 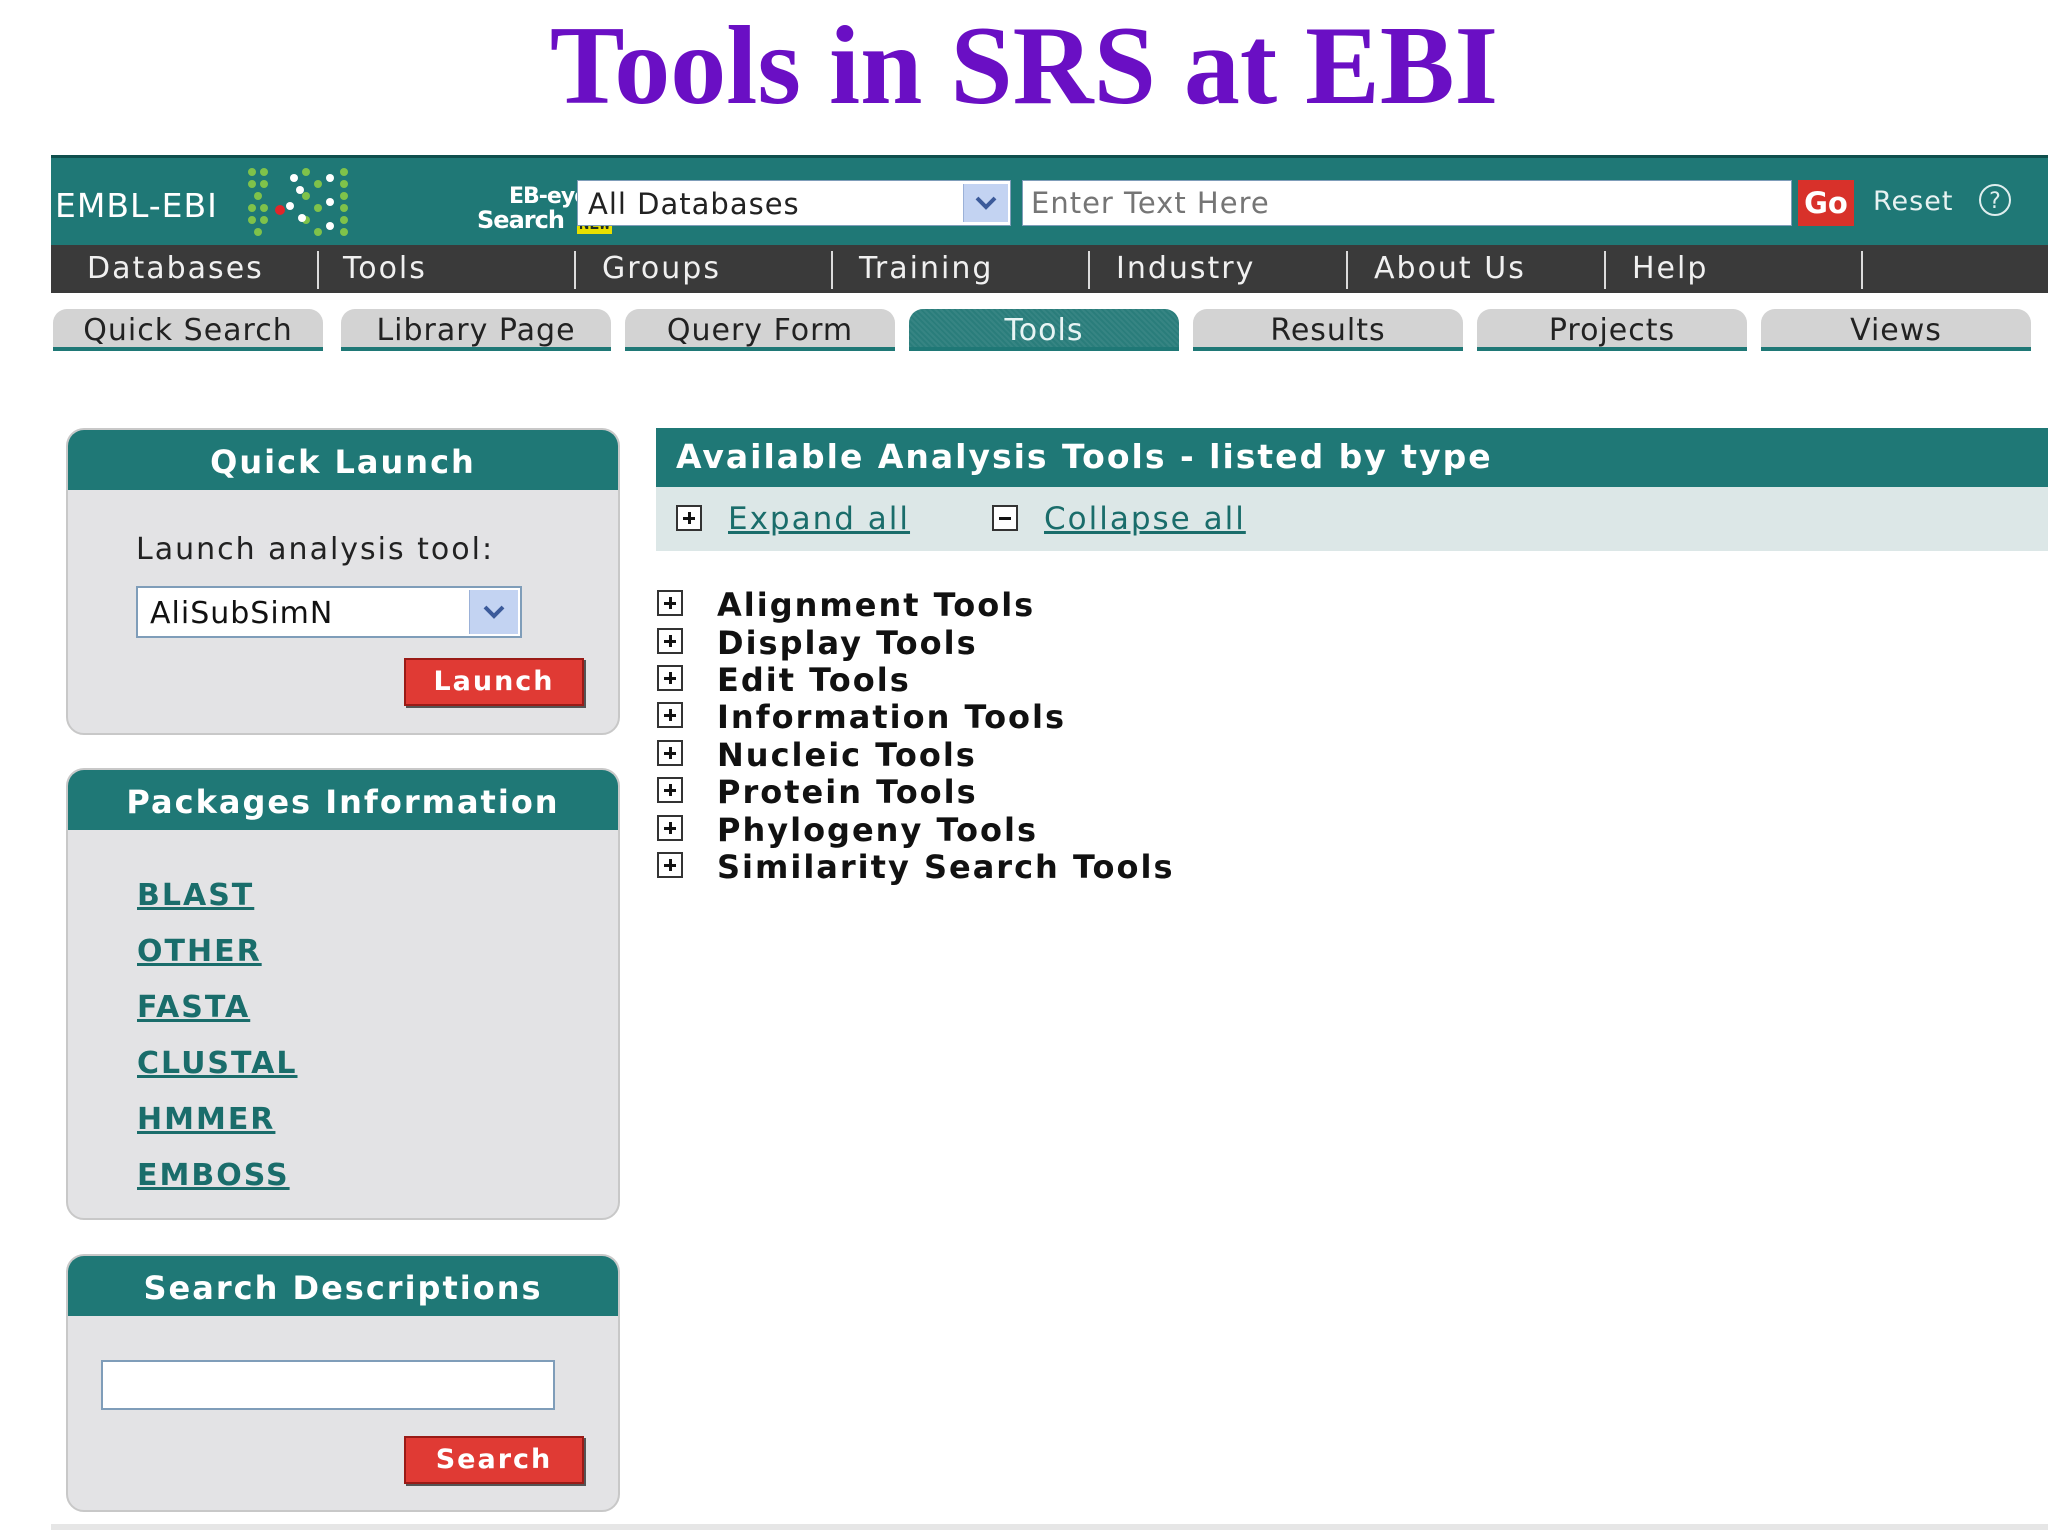 I want to click on nav-item-groups: Groups, so click(x=661, y=269).